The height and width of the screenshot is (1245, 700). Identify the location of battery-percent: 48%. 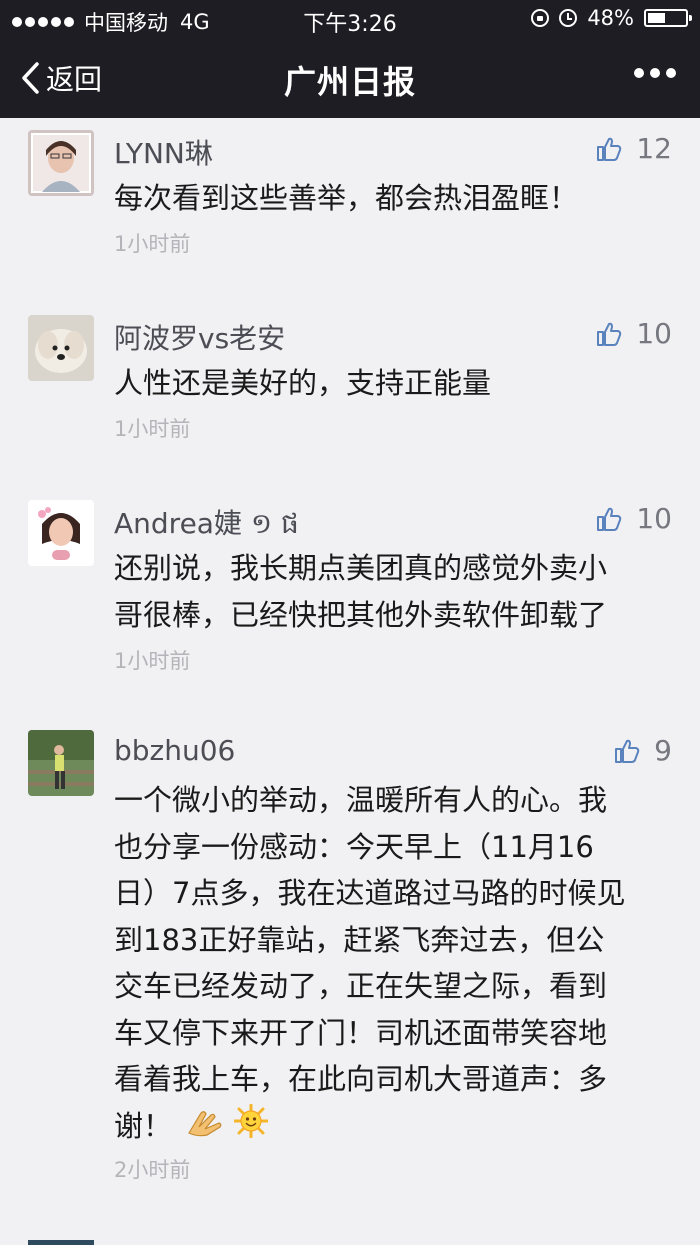
(610, 18).